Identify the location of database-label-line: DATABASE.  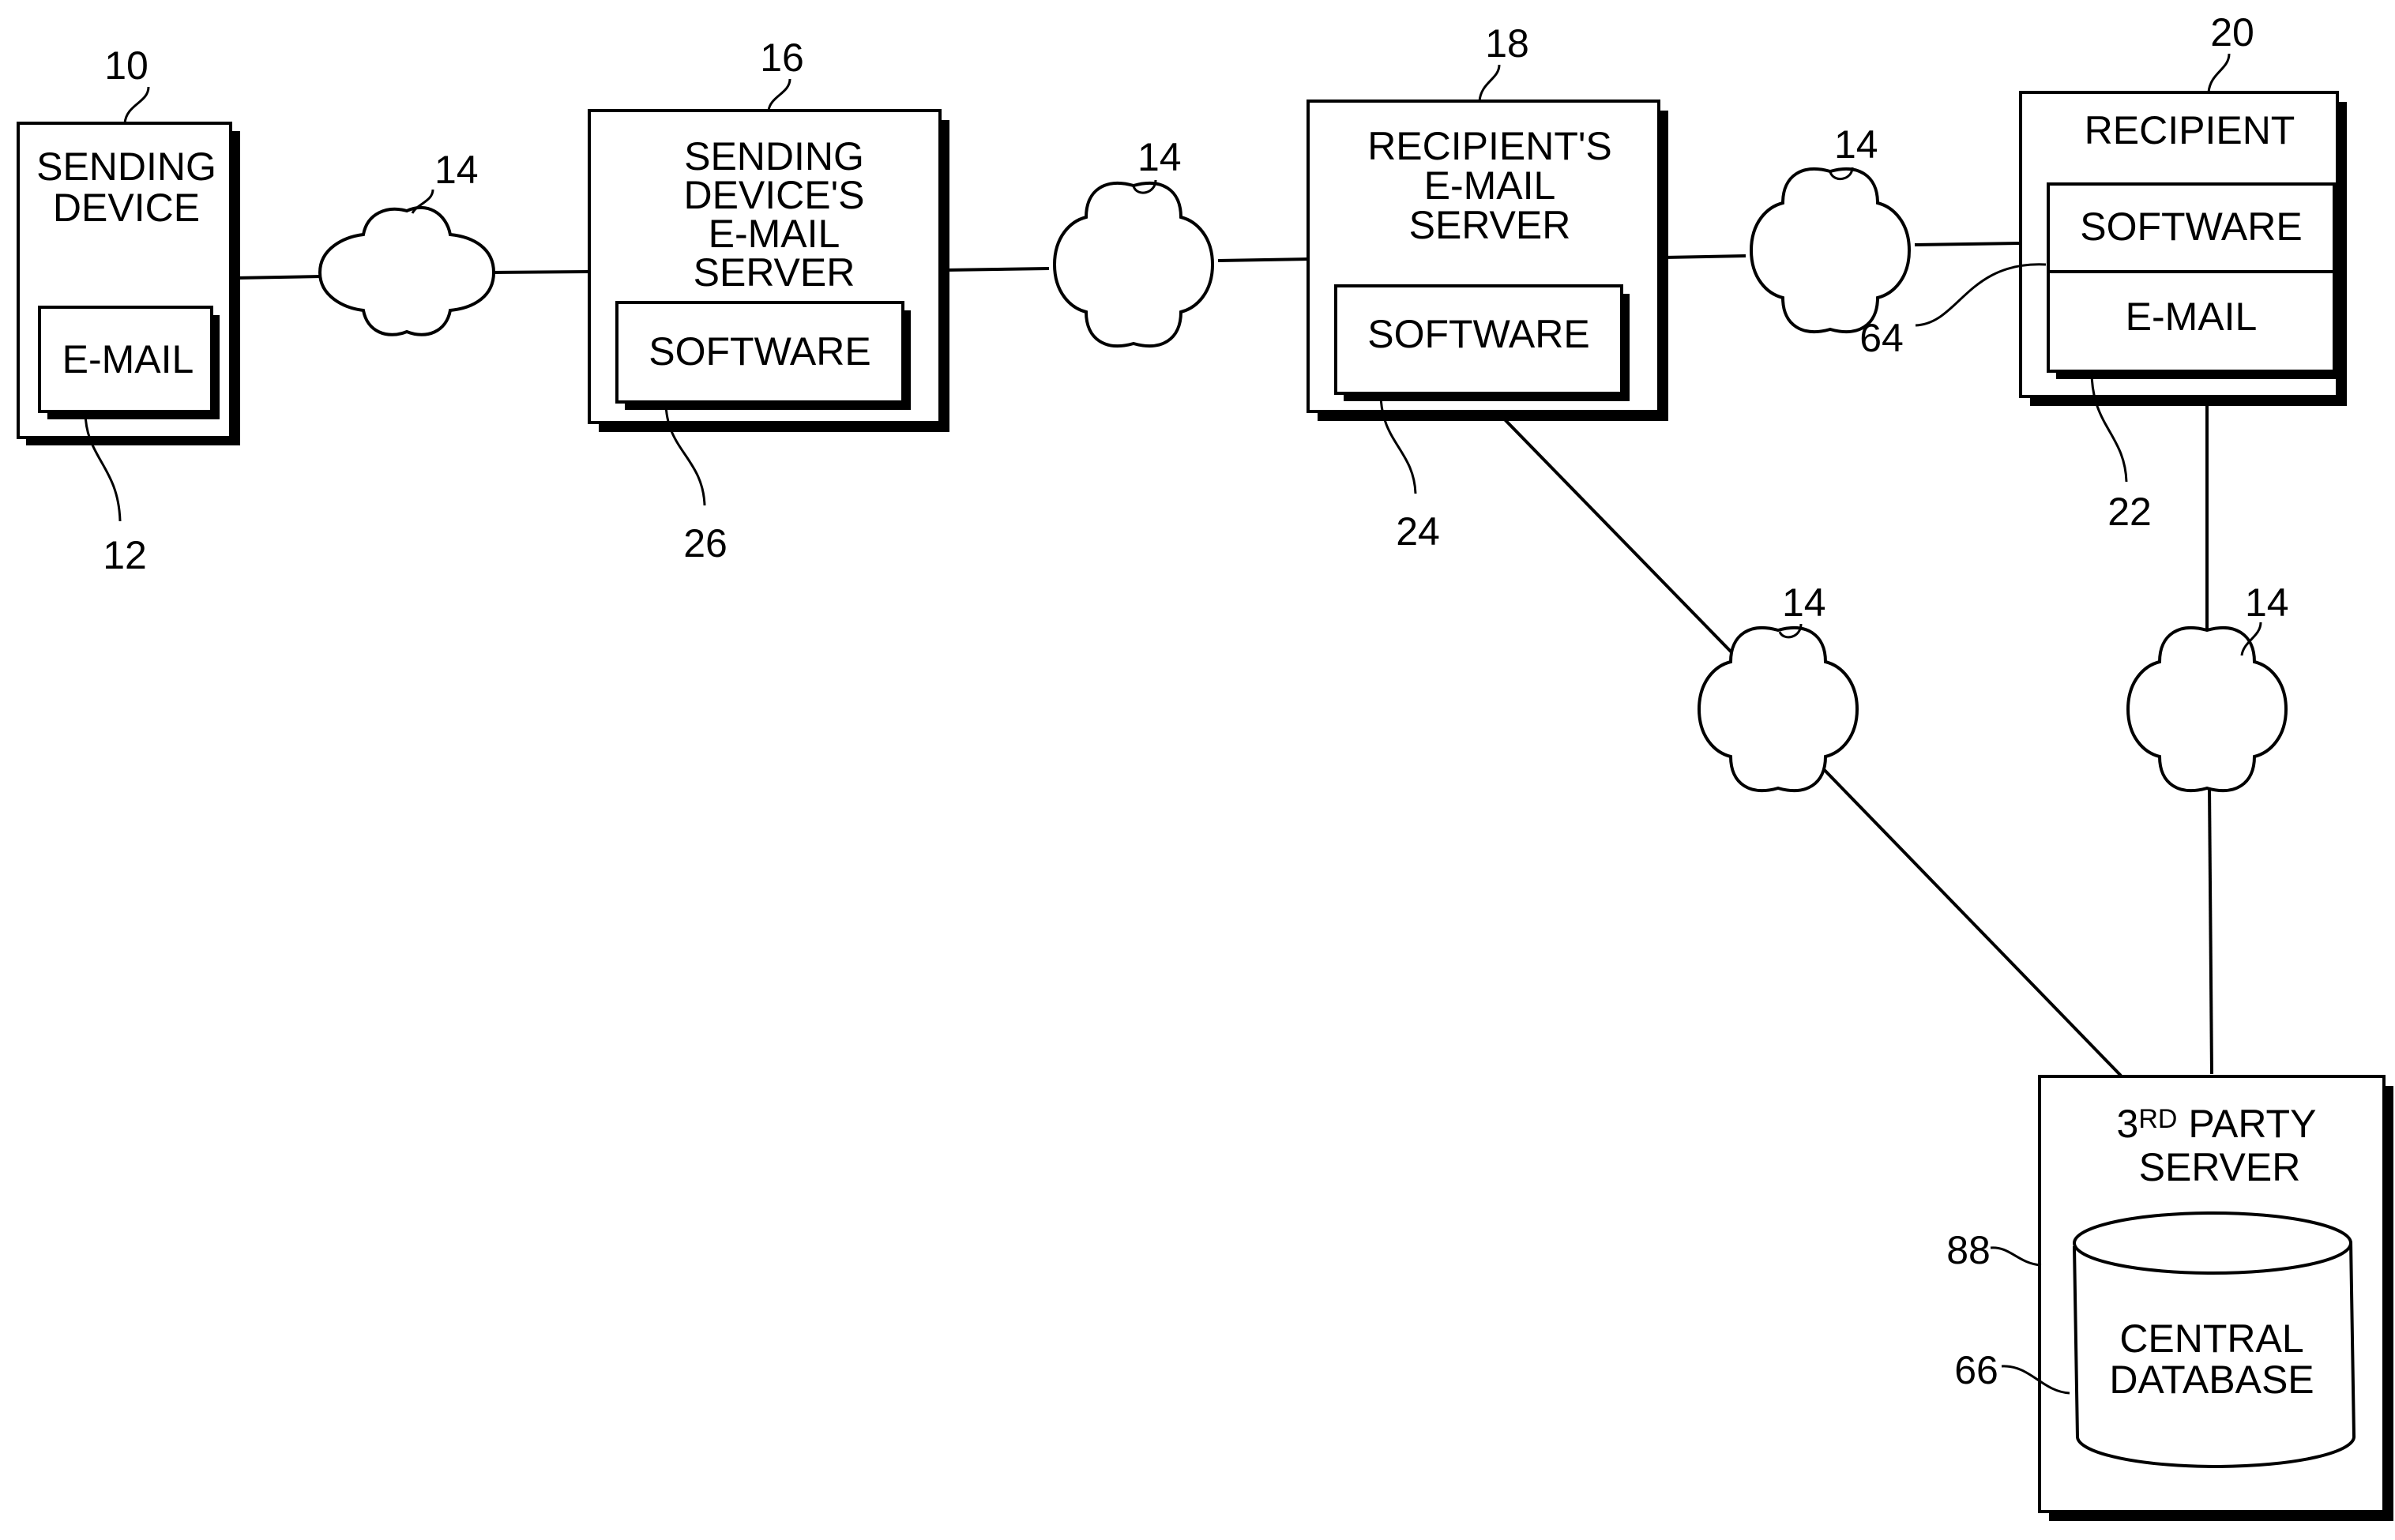
(2211, 1380).